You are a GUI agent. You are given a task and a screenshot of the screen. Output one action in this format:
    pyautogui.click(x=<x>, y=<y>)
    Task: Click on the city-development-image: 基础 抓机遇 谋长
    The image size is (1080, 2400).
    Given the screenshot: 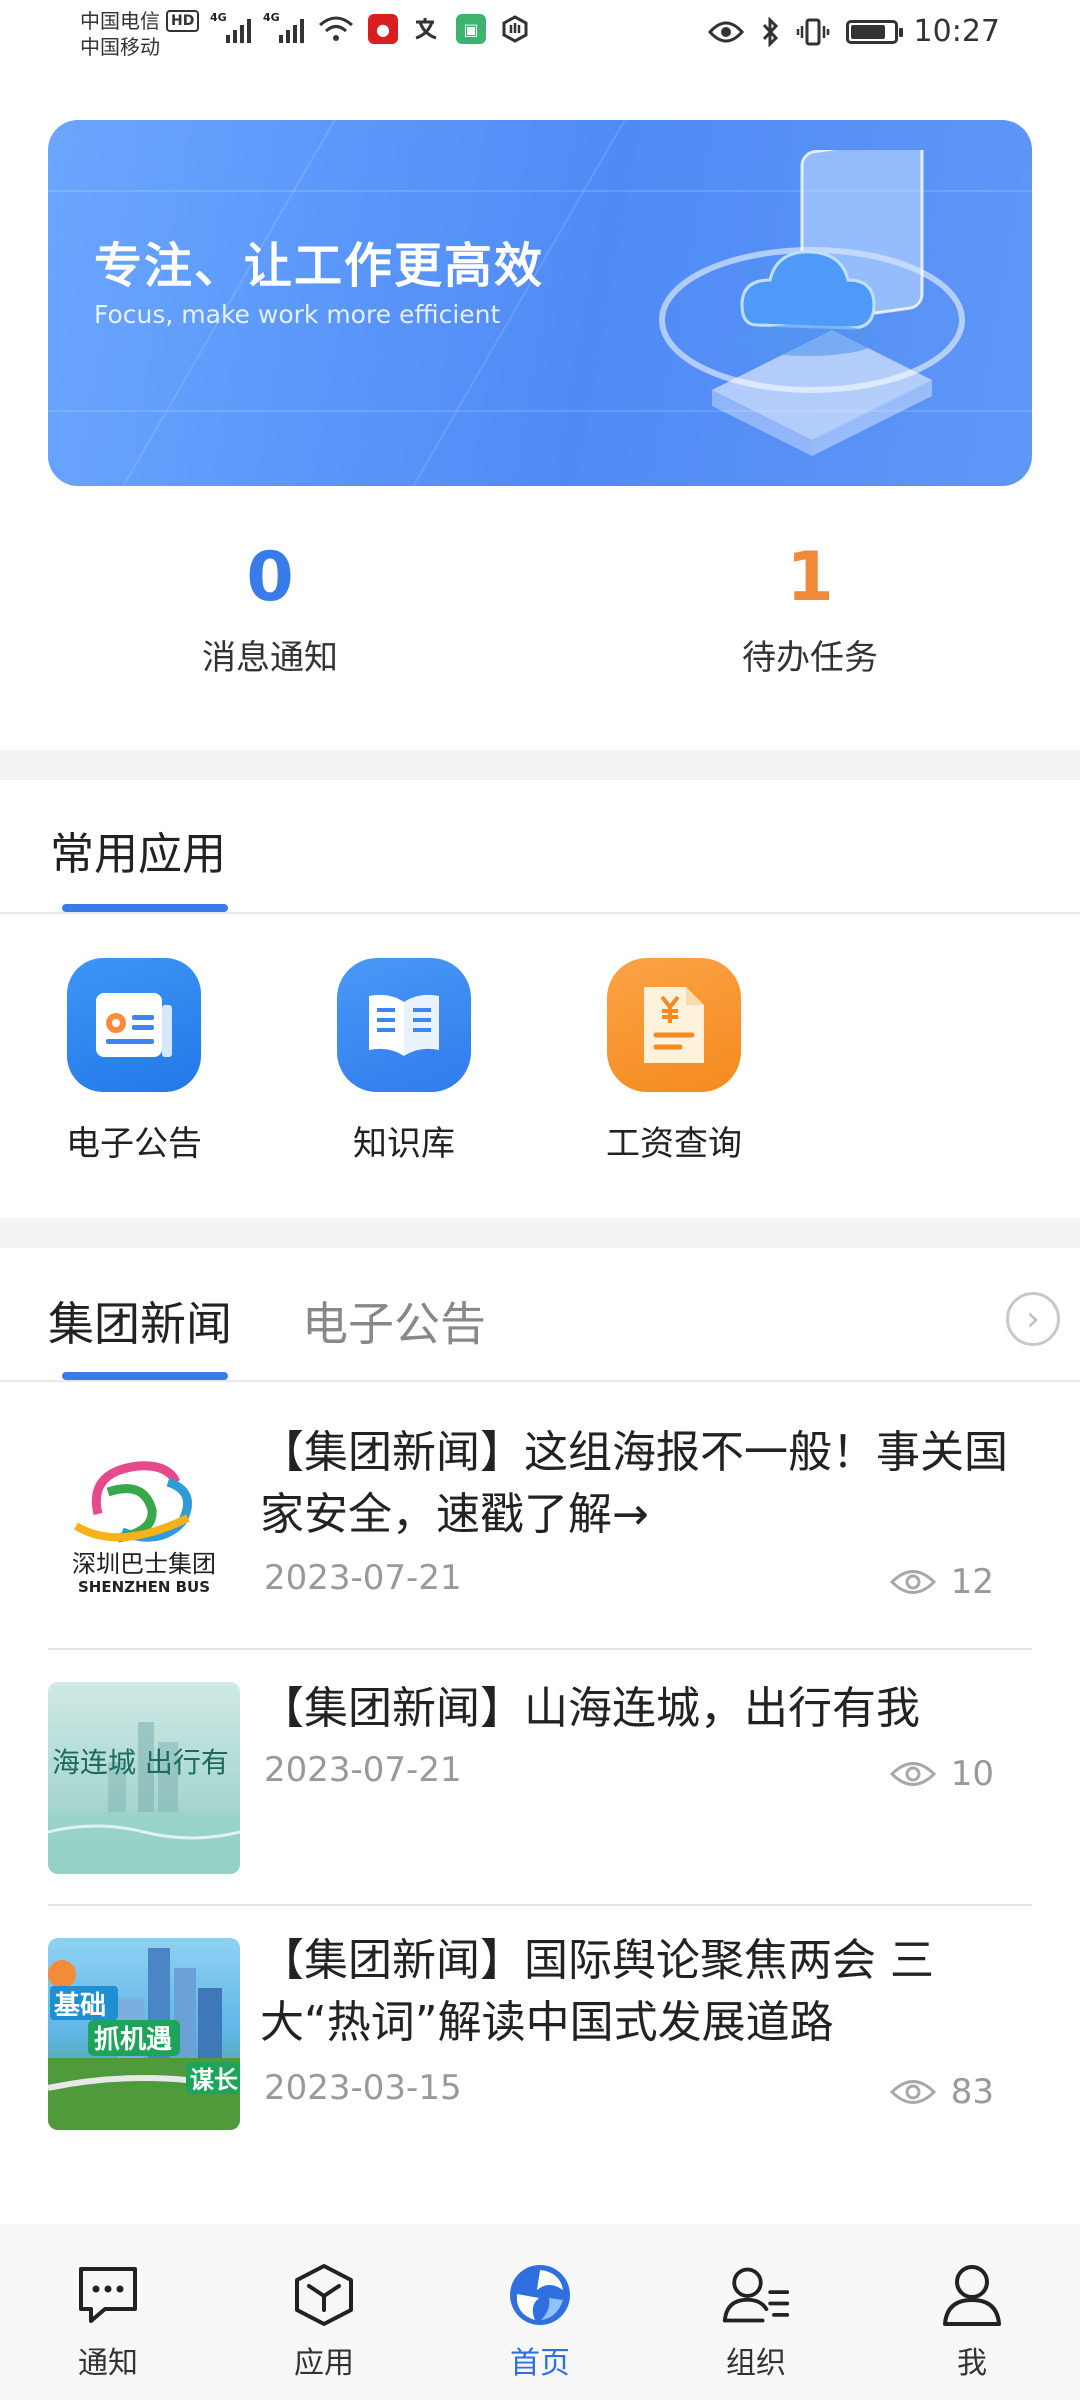 What is the action you would take?
    pyautogui.click(x=144, y=2039)
    